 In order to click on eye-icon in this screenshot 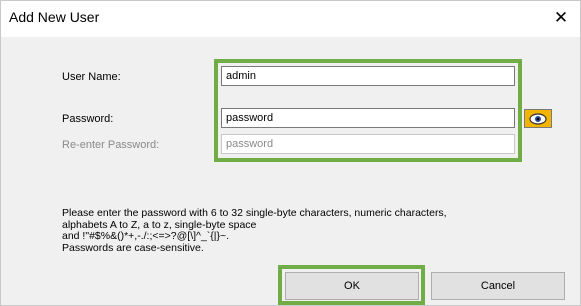, I will do `click(538, 118)`.